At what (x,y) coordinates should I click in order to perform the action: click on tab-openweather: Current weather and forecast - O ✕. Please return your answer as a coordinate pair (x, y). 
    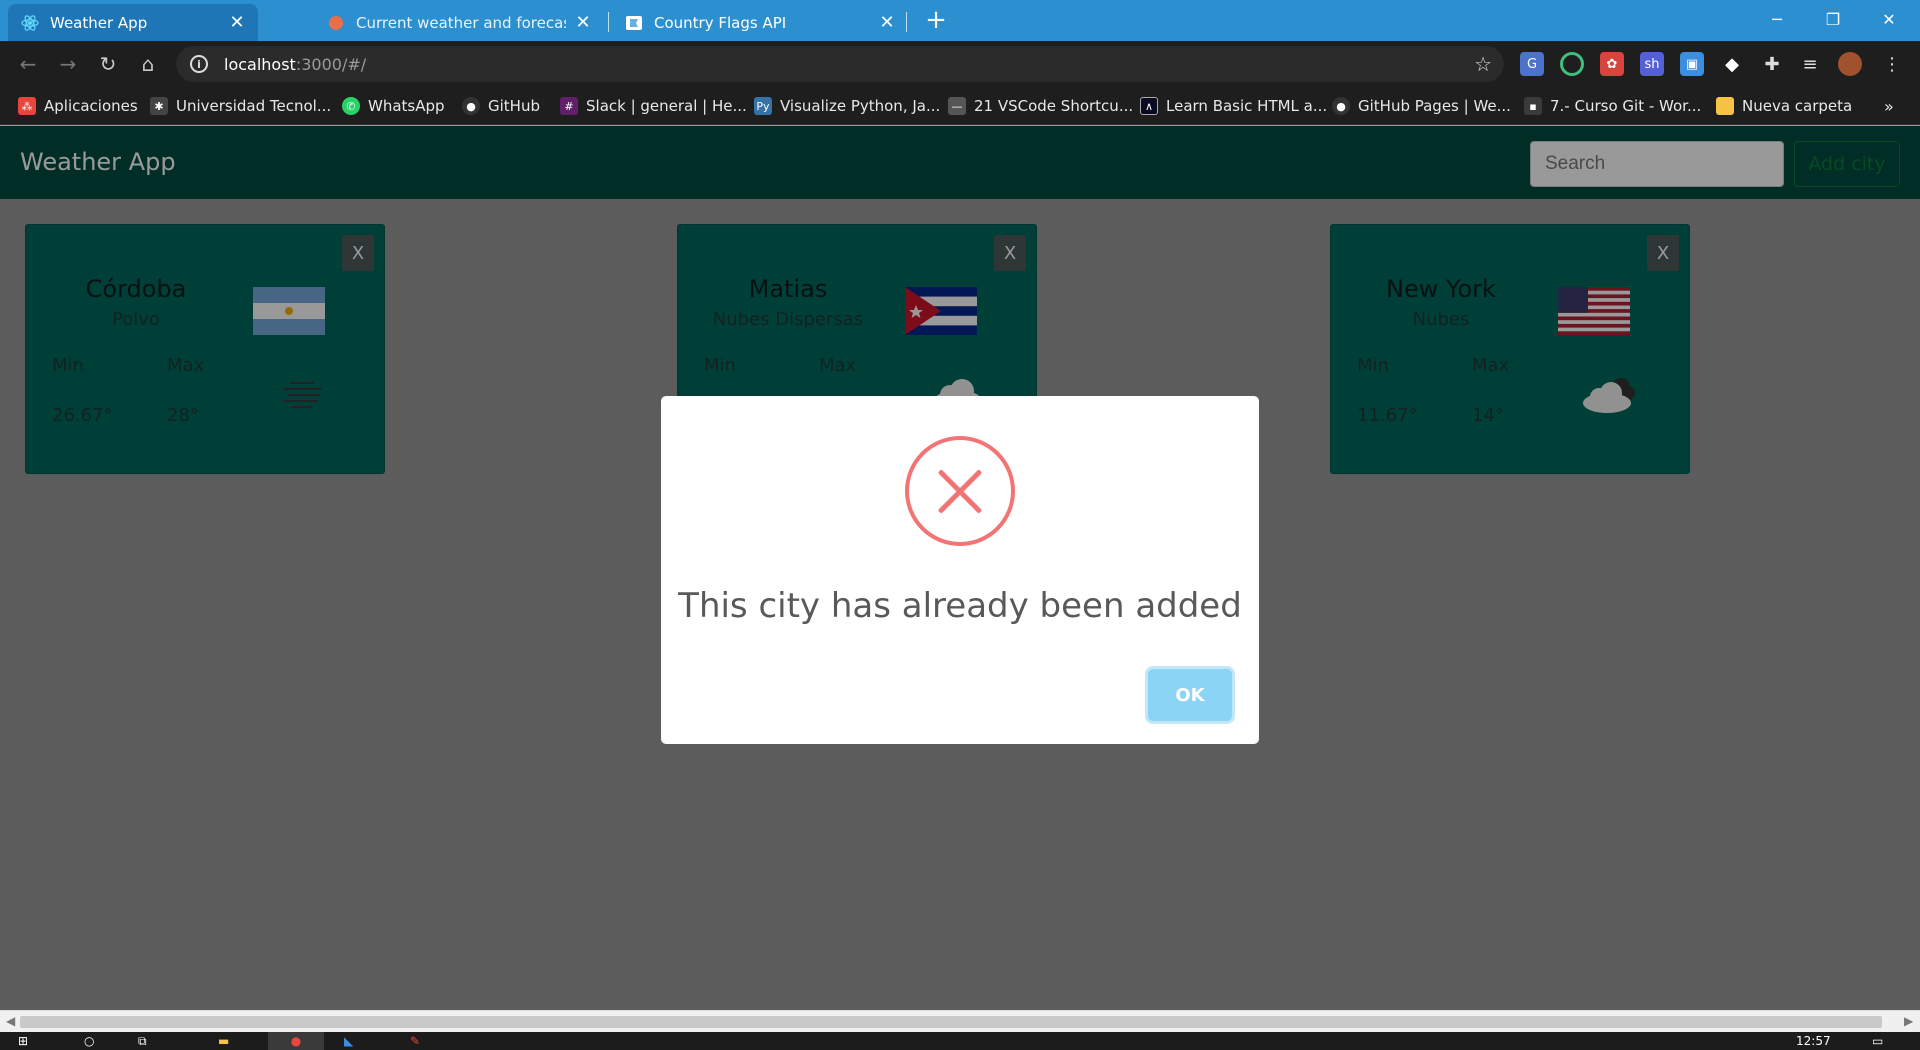
    Looking at the image, I should click on (459, 22).